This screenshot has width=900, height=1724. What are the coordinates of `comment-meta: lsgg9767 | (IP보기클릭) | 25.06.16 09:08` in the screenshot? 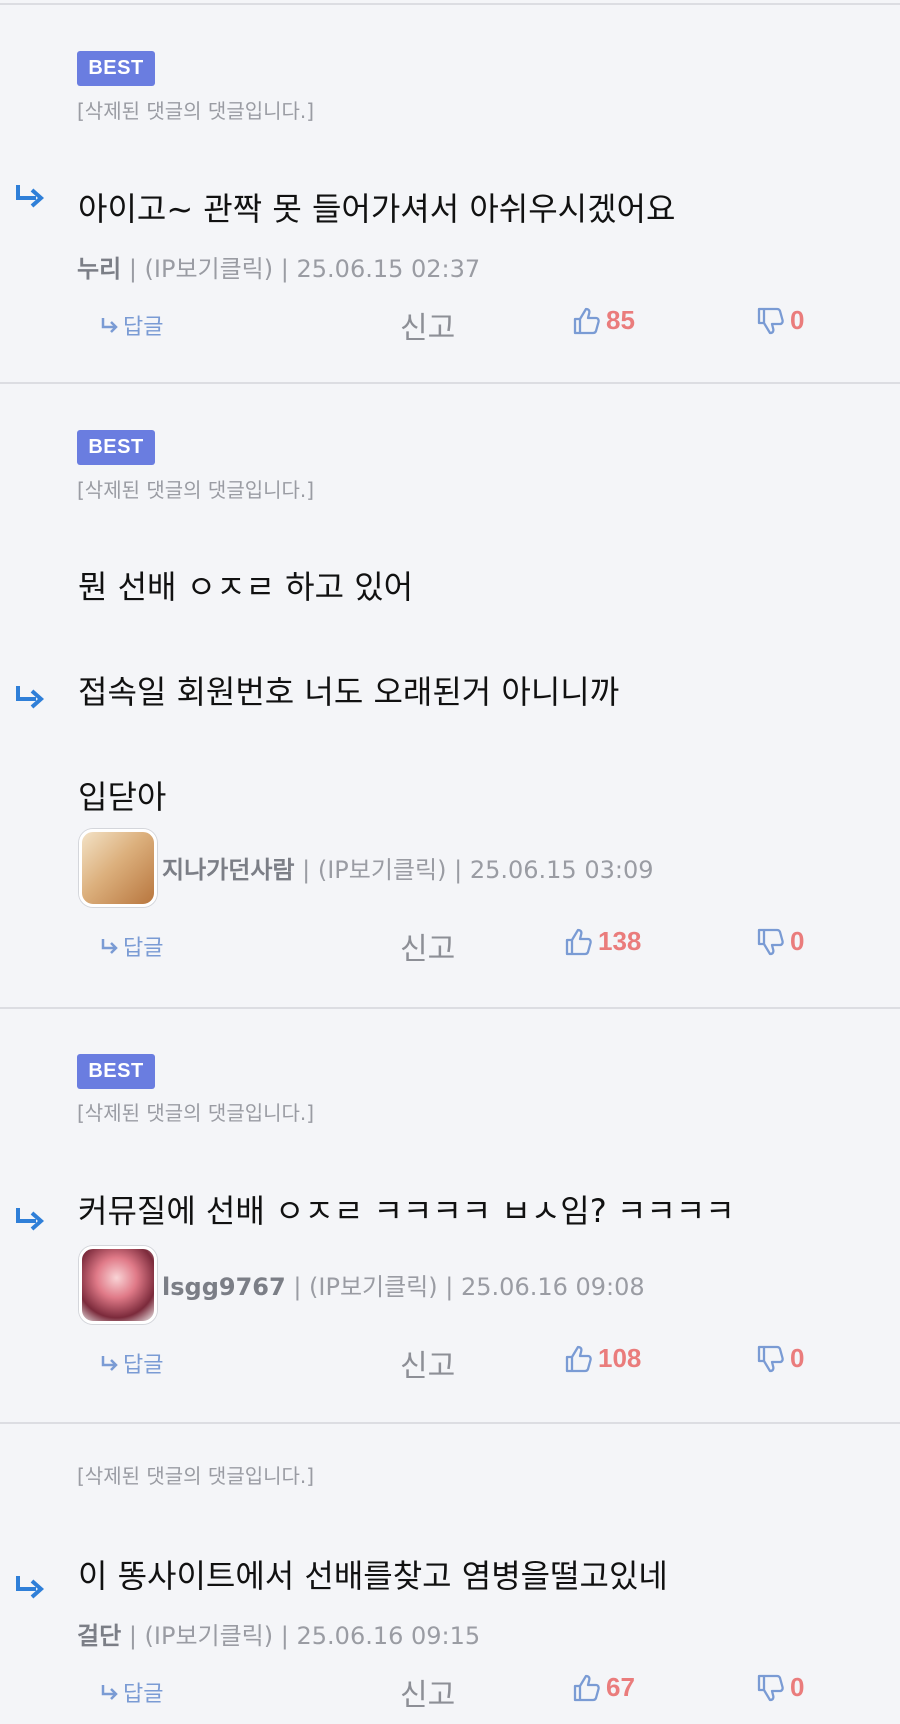 It's located at (403, 1284).